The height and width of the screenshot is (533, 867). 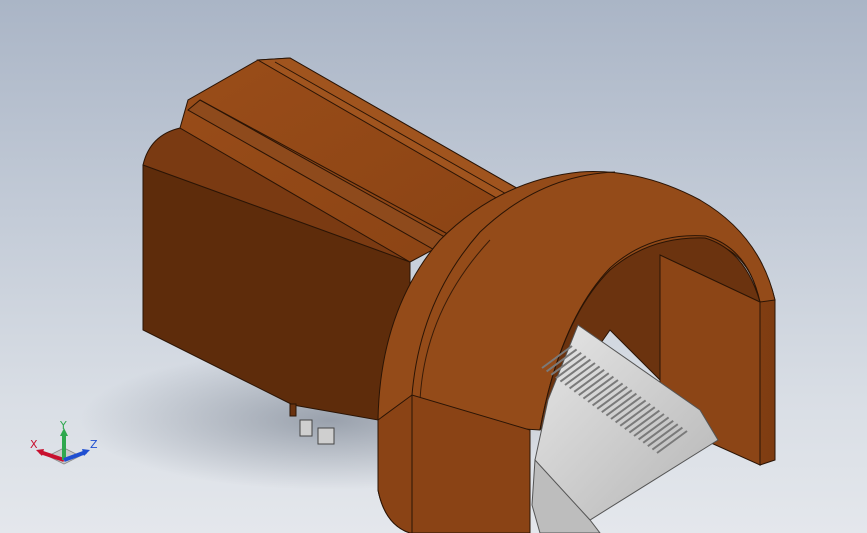 I want to click on z-axis-label: Z, so click(x=94, y=444).